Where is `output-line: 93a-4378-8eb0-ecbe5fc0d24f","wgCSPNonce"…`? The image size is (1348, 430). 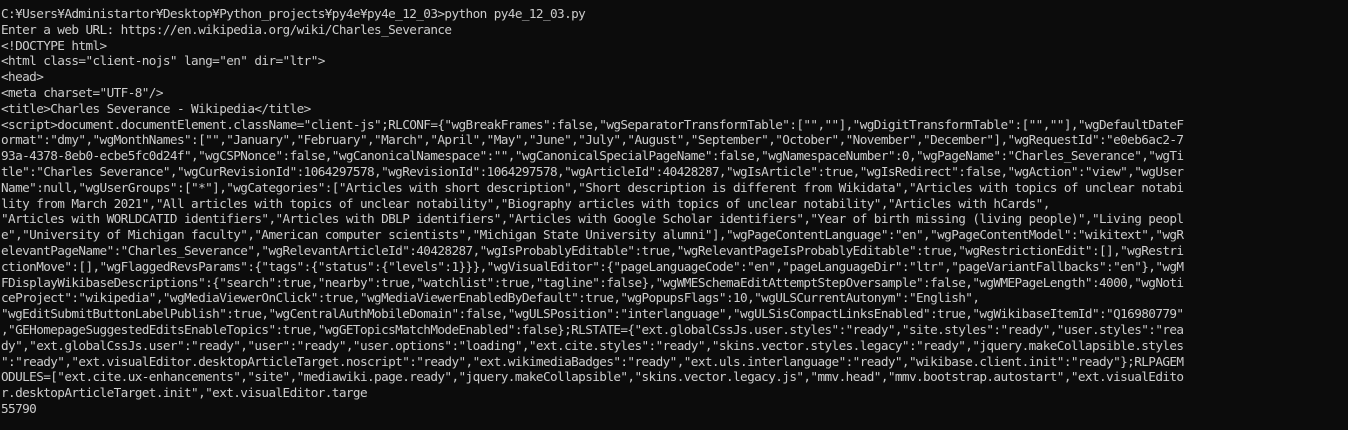
output-line: 93a-4378-8eb0-ecbe5fc0d24f","wgCSPNonce"… is located at coordinates (592, 156).